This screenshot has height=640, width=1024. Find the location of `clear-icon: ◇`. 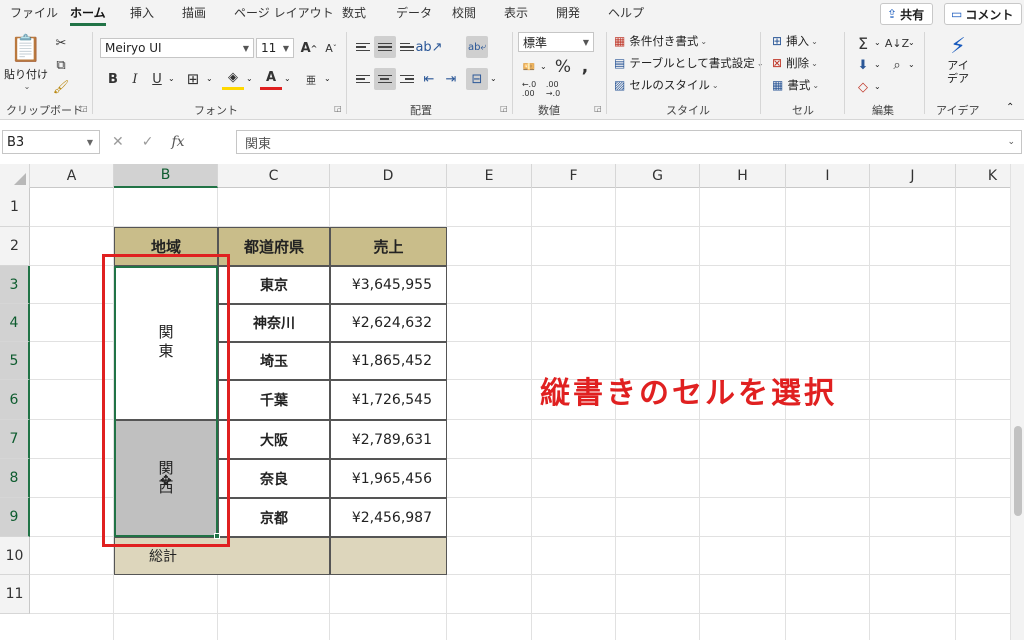

clear-icon: ◇ is located at coordinates (863, 87).